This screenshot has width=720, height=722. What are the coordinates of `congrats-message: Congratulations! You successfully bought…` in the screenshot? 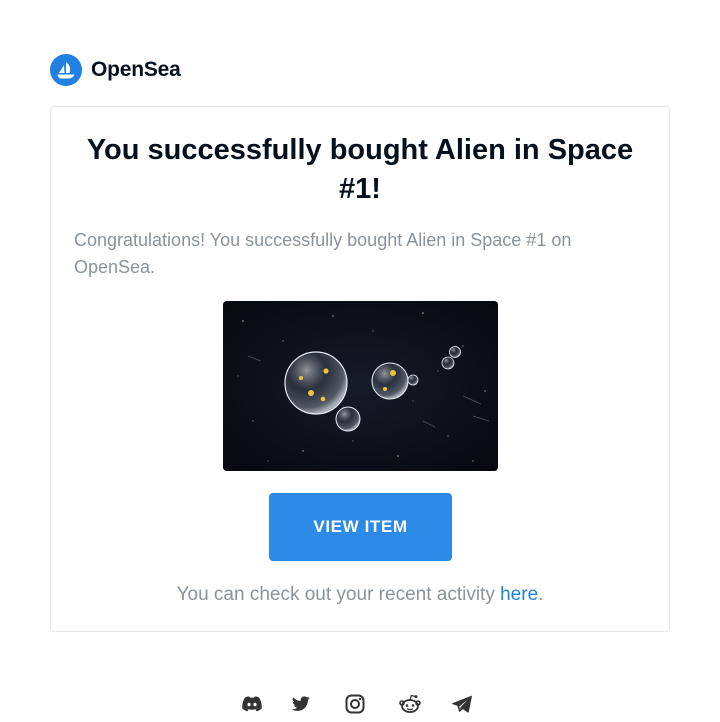 It's located at (323, 253).